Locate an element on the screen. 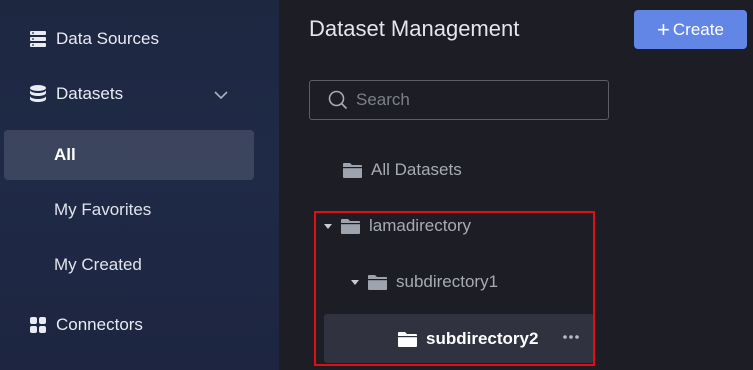 Image resolution: width=753 pixels, height=370 pixels. connectors-icon is located at coordinates (38, 325).